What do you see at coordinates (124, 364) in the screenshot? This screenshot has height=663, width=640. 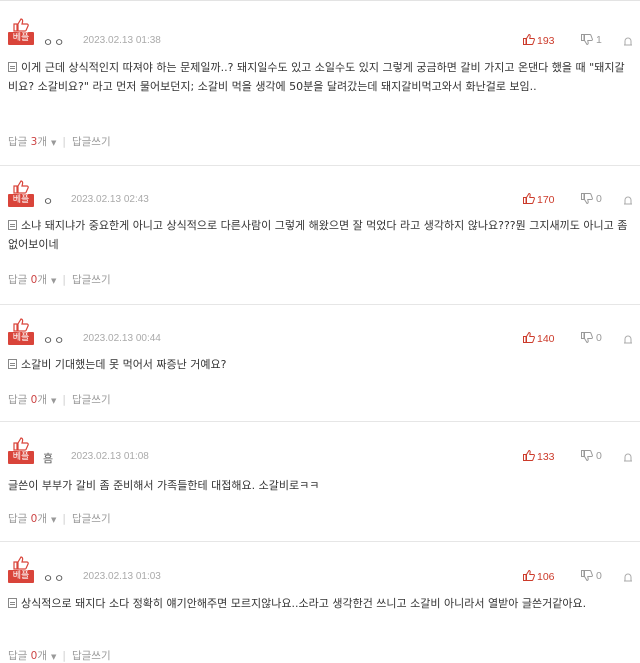 I see `comment-body: 소갈비 기대했는데 못 먹어서 짜증난 거예요?` at bounding box center [124, 364].